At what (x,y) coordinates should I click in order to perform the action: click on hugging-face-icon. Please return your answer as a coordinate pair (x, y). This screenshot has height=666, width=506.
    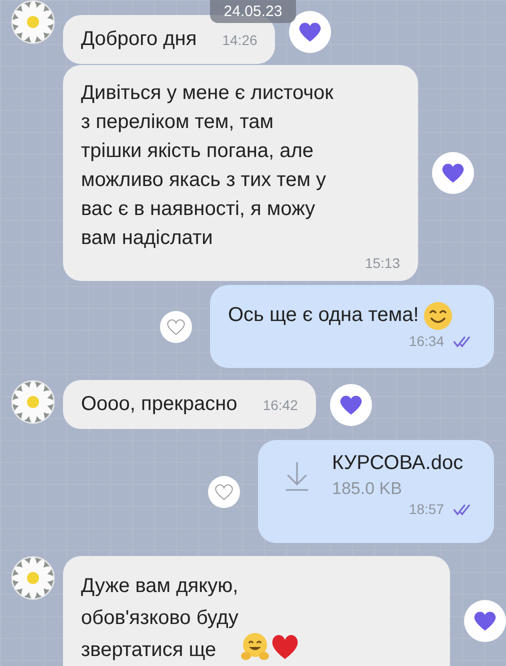
    Looking at the image, I should click on (255, 647).